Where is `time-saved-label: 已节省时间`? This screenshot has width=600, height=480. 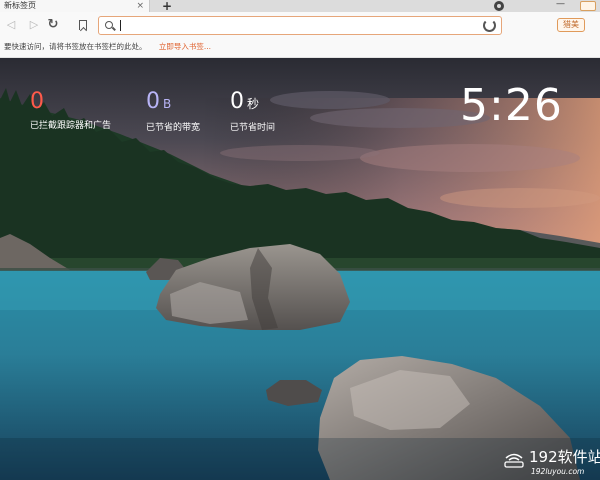 time-saved-label: 已节省时间 is located at coordinates (253, 128).